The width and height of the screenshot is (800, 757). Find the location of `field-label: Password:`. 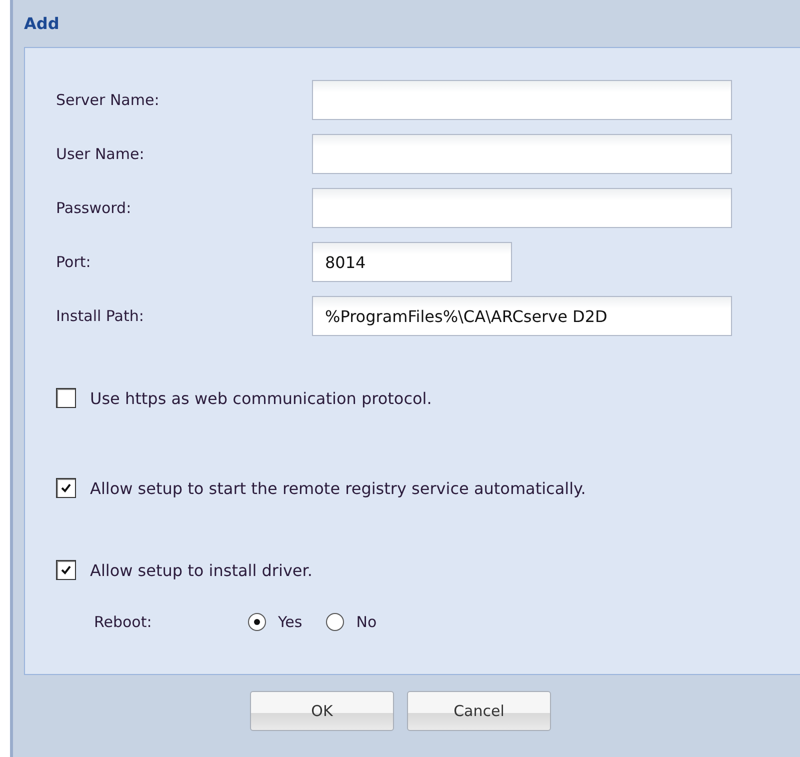

field-label: Password: is located at coordinates (94, 208).